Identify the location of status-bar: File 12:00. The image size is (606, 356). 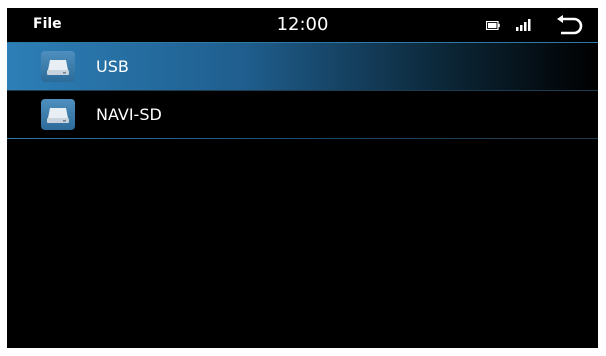
(302, 25).